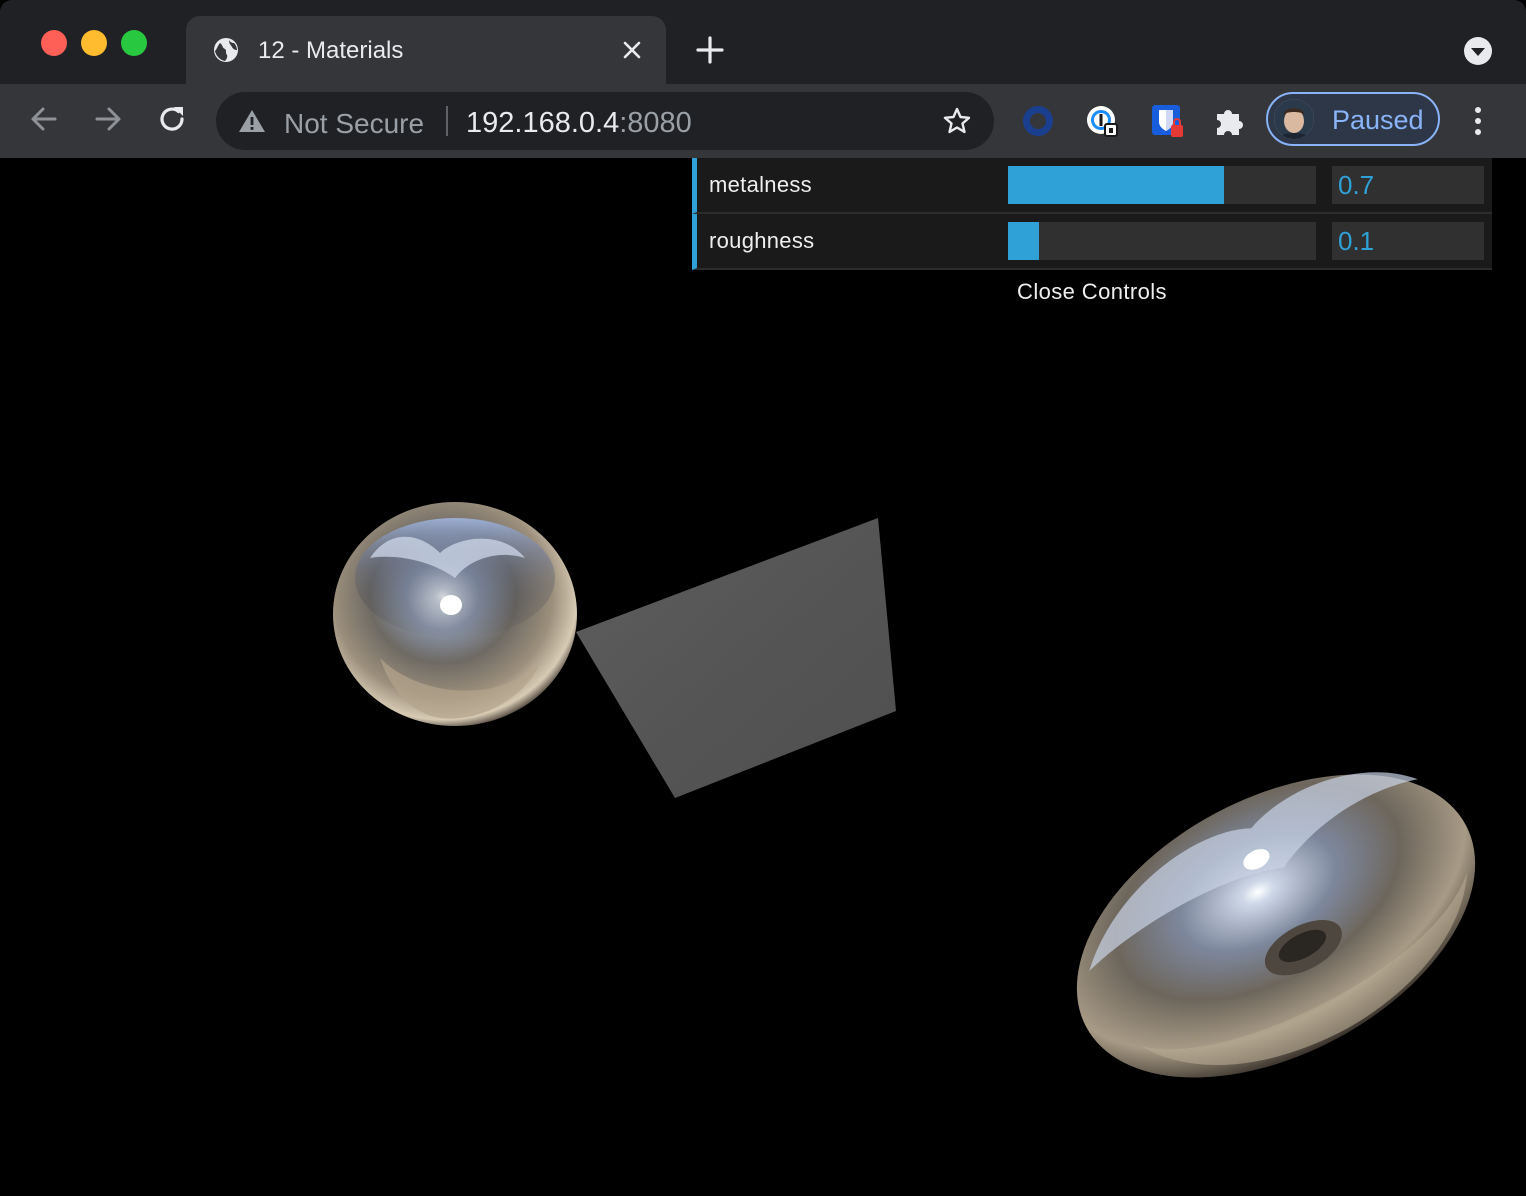  I want to click on roughness-label: roughness, so click(762, 240).